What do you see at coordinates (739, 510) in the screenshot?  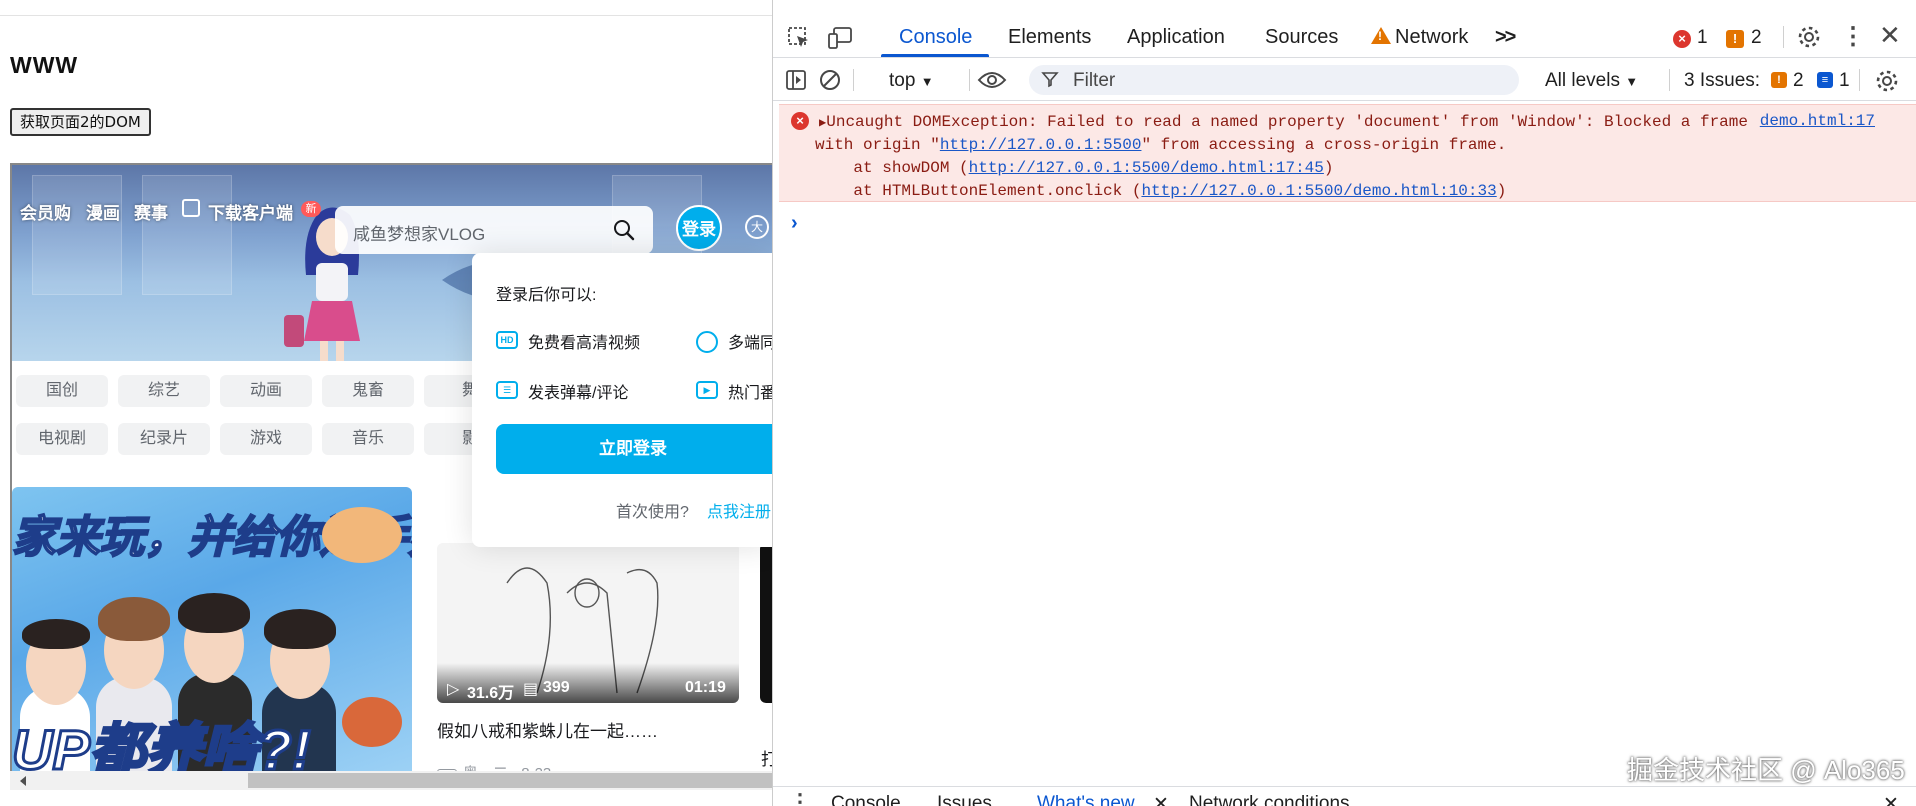 I see `register-link: 点我注册` at bounding box center [739, 510].